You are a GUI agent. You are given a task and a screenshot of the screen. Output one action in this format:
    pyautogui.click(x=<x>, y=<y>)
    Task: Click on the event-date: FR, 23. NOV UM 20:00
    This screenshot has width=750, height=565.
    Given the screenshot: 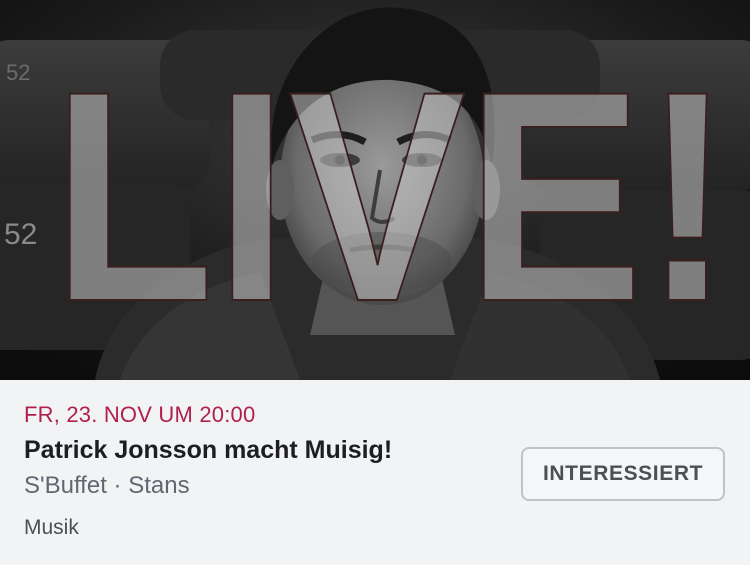 What is the action you would take?
    pyautogui.click(x=140, y=414)
    